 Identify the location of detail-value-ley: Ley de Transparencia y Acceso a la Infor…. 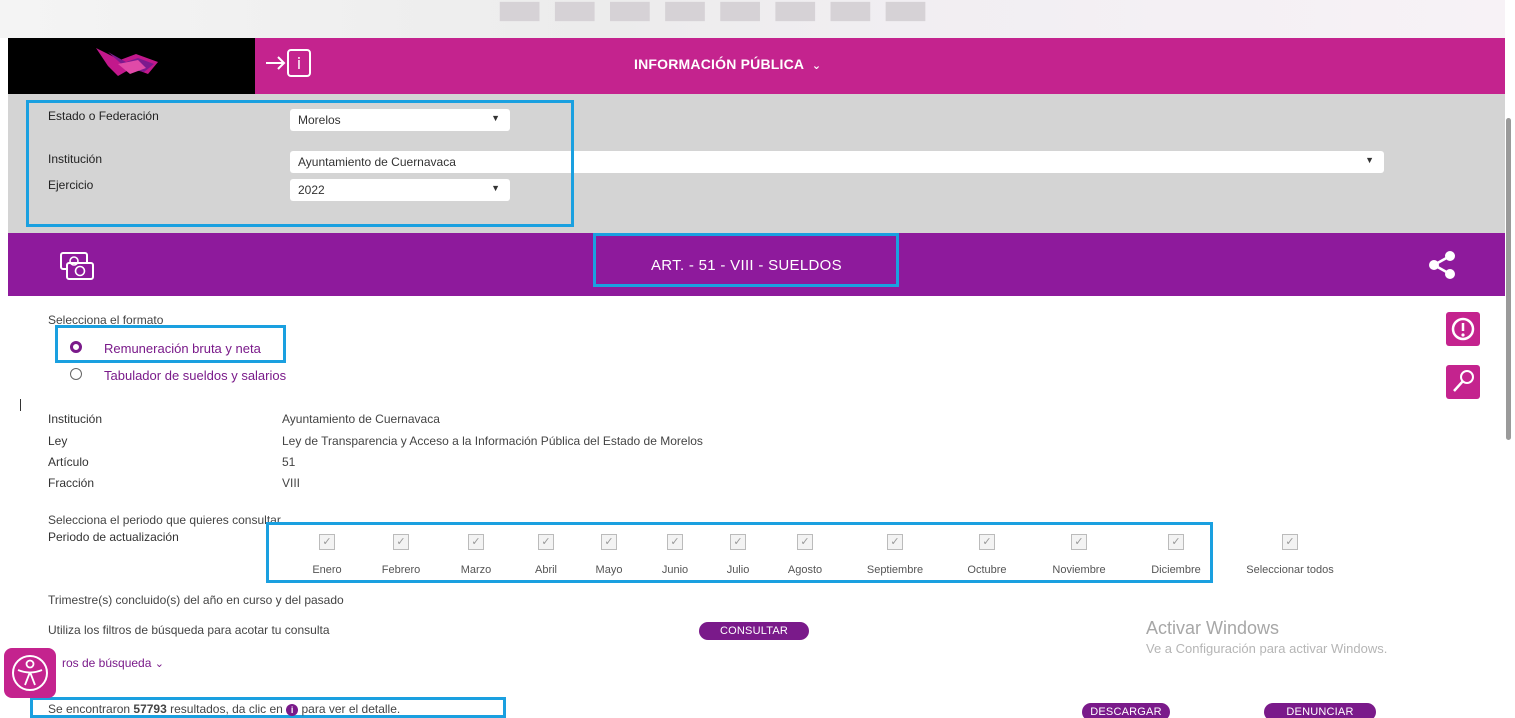
(492, 441).